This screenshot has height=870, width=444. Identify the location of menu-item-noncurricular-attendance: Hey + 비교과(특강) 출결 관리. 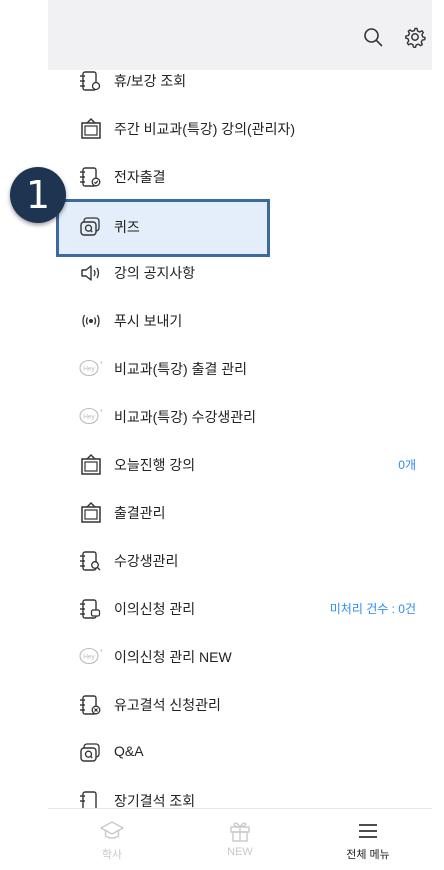
(240, 368).